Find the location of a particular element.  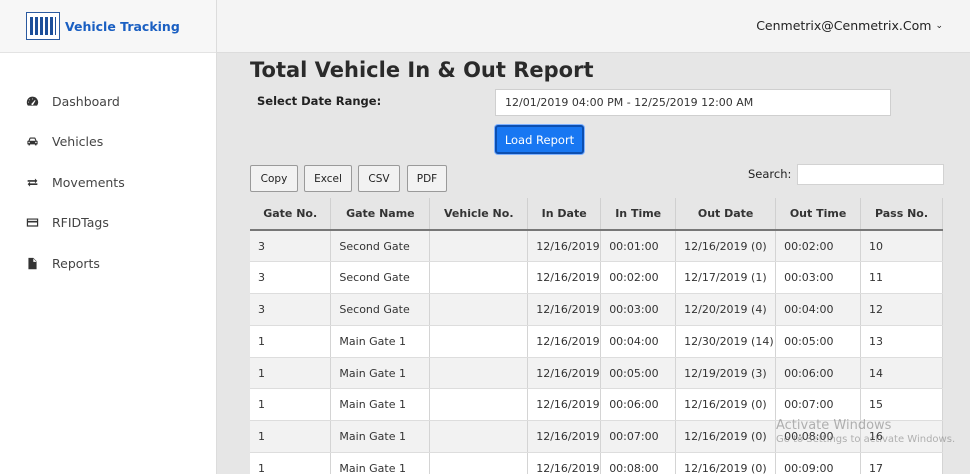

search-input is located at coordinates (870, 174).